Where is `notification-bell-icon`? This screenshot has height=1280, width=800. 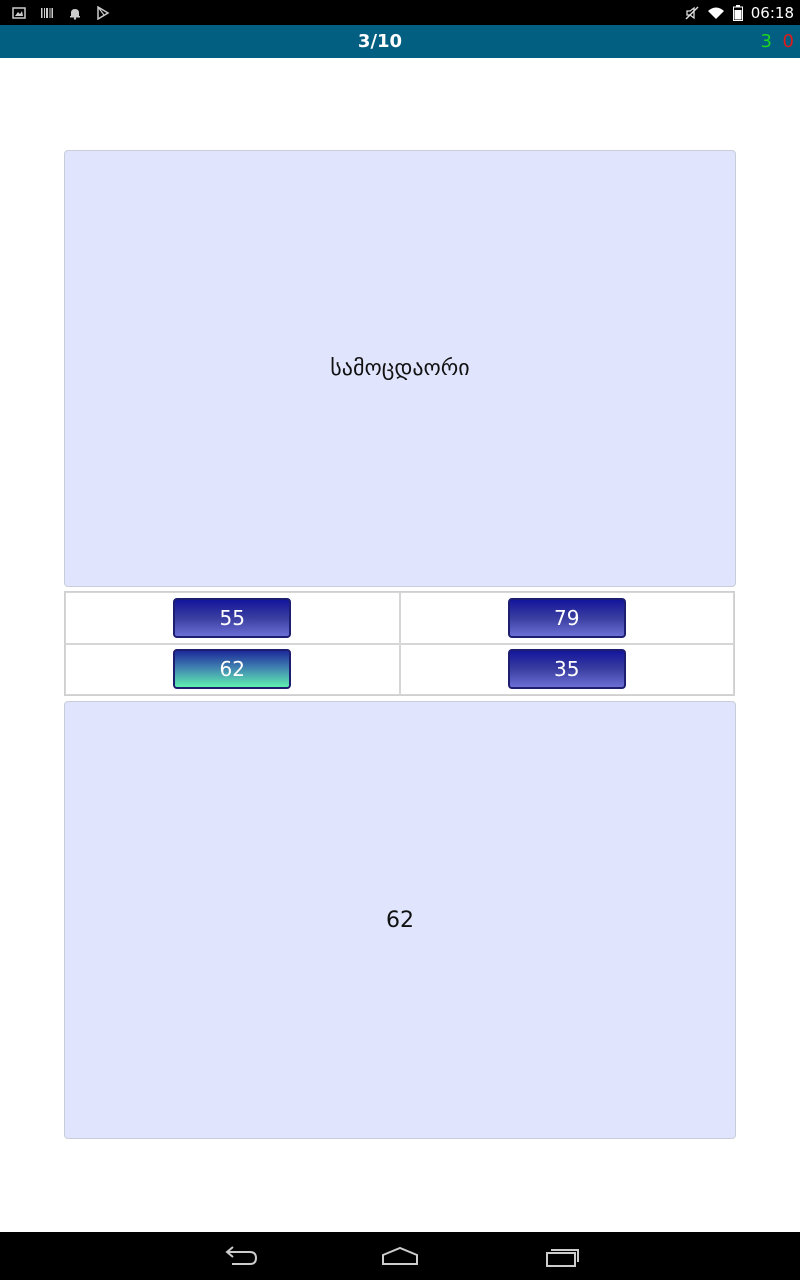
notification-bell-icon is located at coordinates (75, 14).